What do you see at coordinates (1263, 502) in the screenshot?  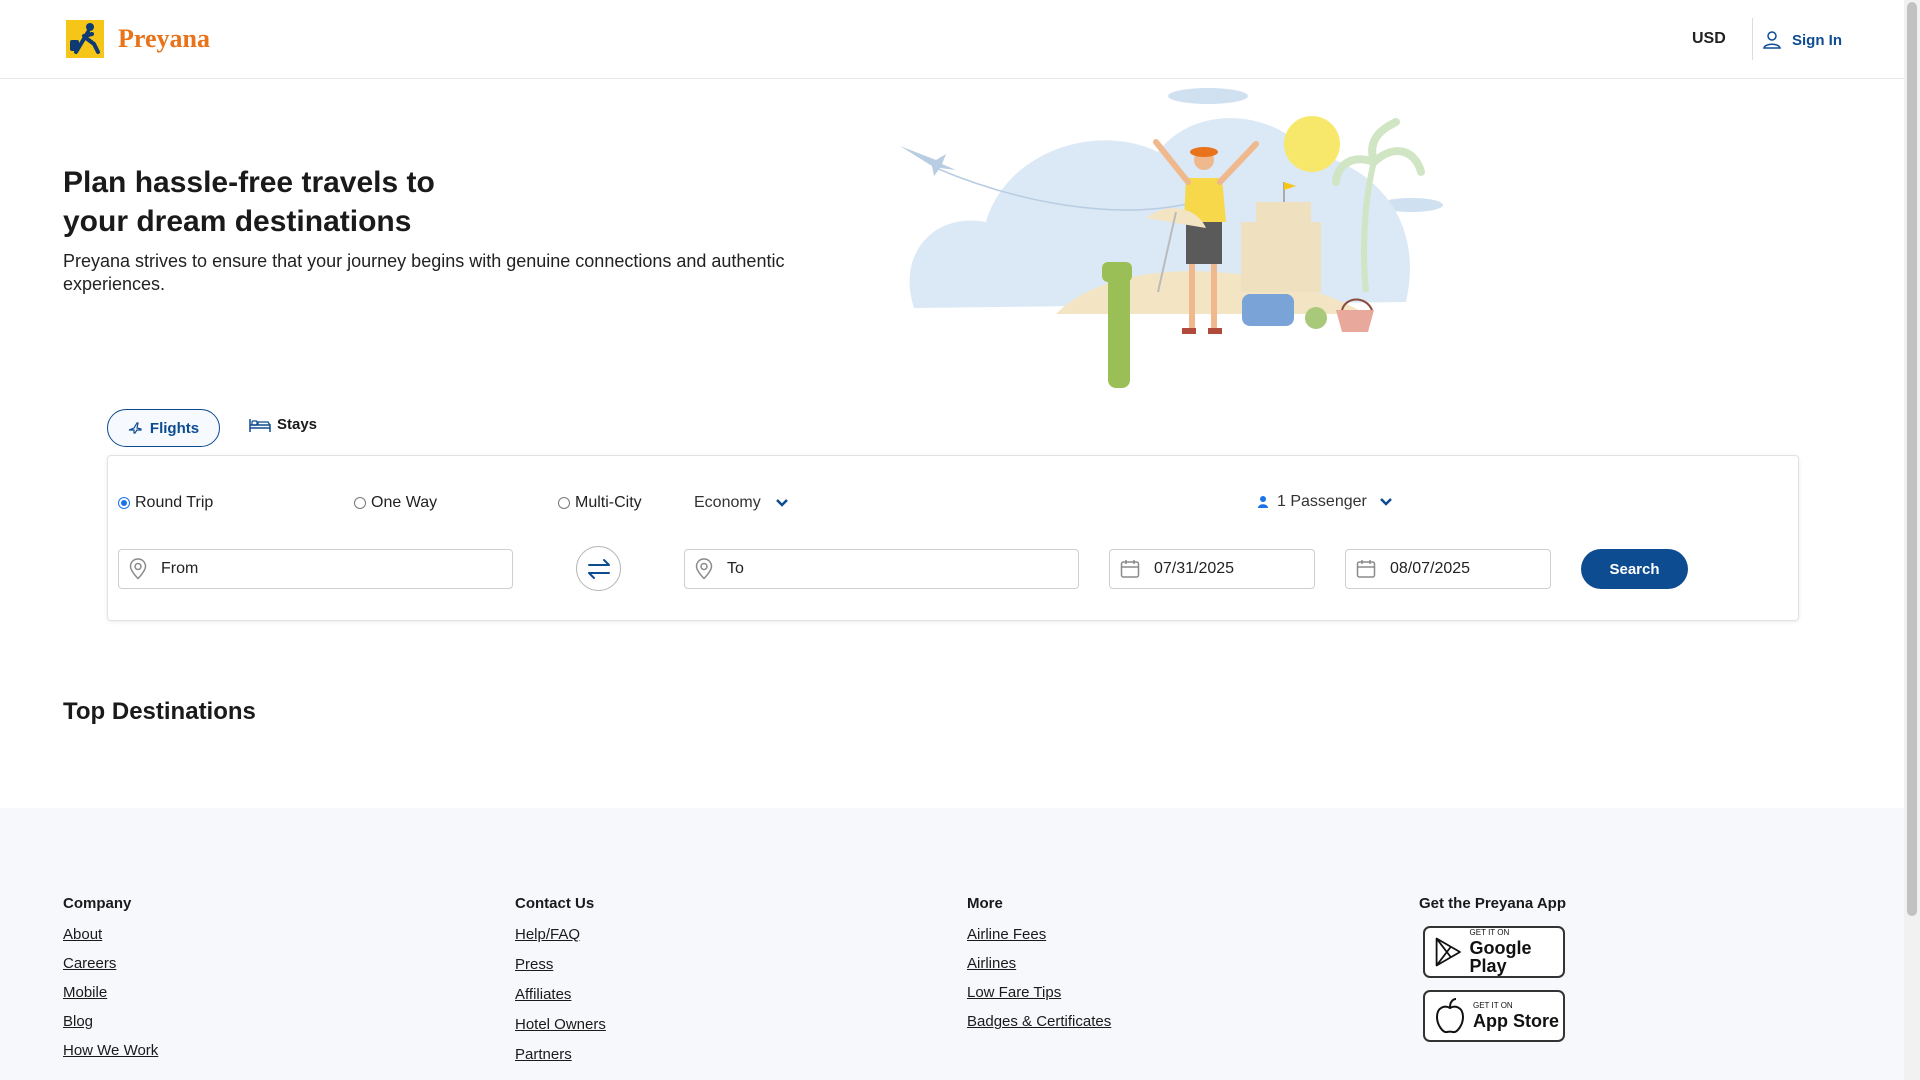 I see `person-icon` at bounding box center [1263, 502].